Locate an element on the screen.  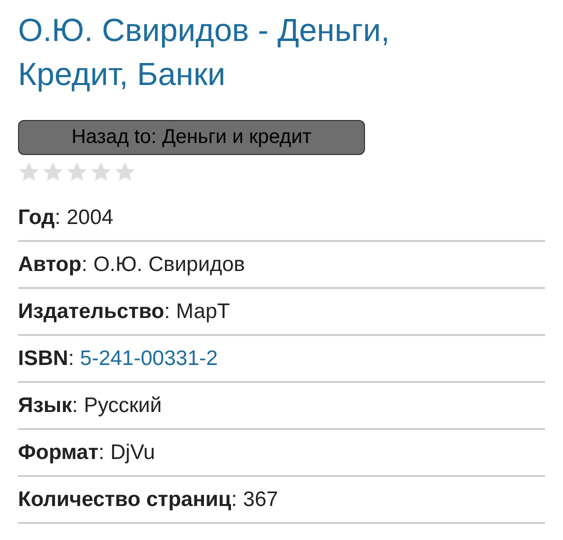
detail-label: Формат: is located at coordinates (61, 452).